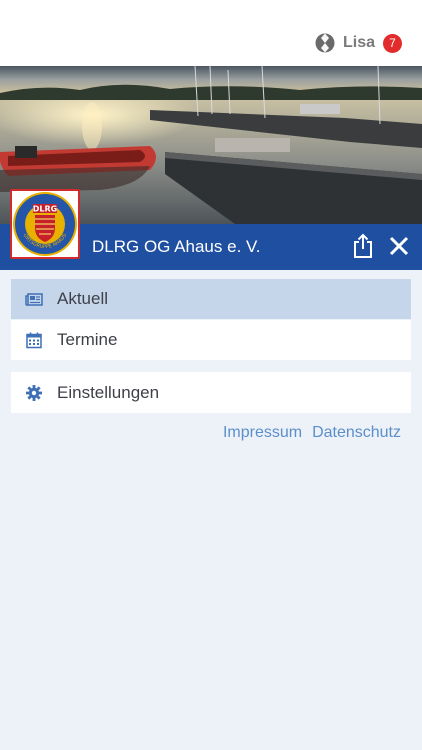  Describe the element at coordinates (45, 209) in the screenshot. I see `logo-text: DLRG` at that location.